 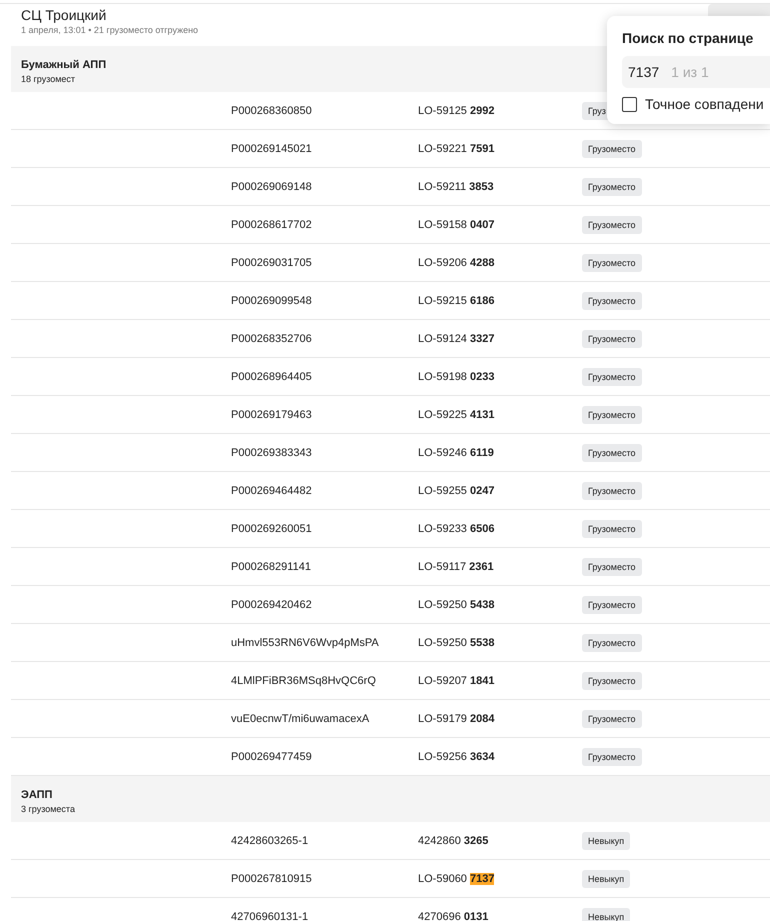 I want to click on group-title: Бумажный АПП, so click(x=63, y=65).